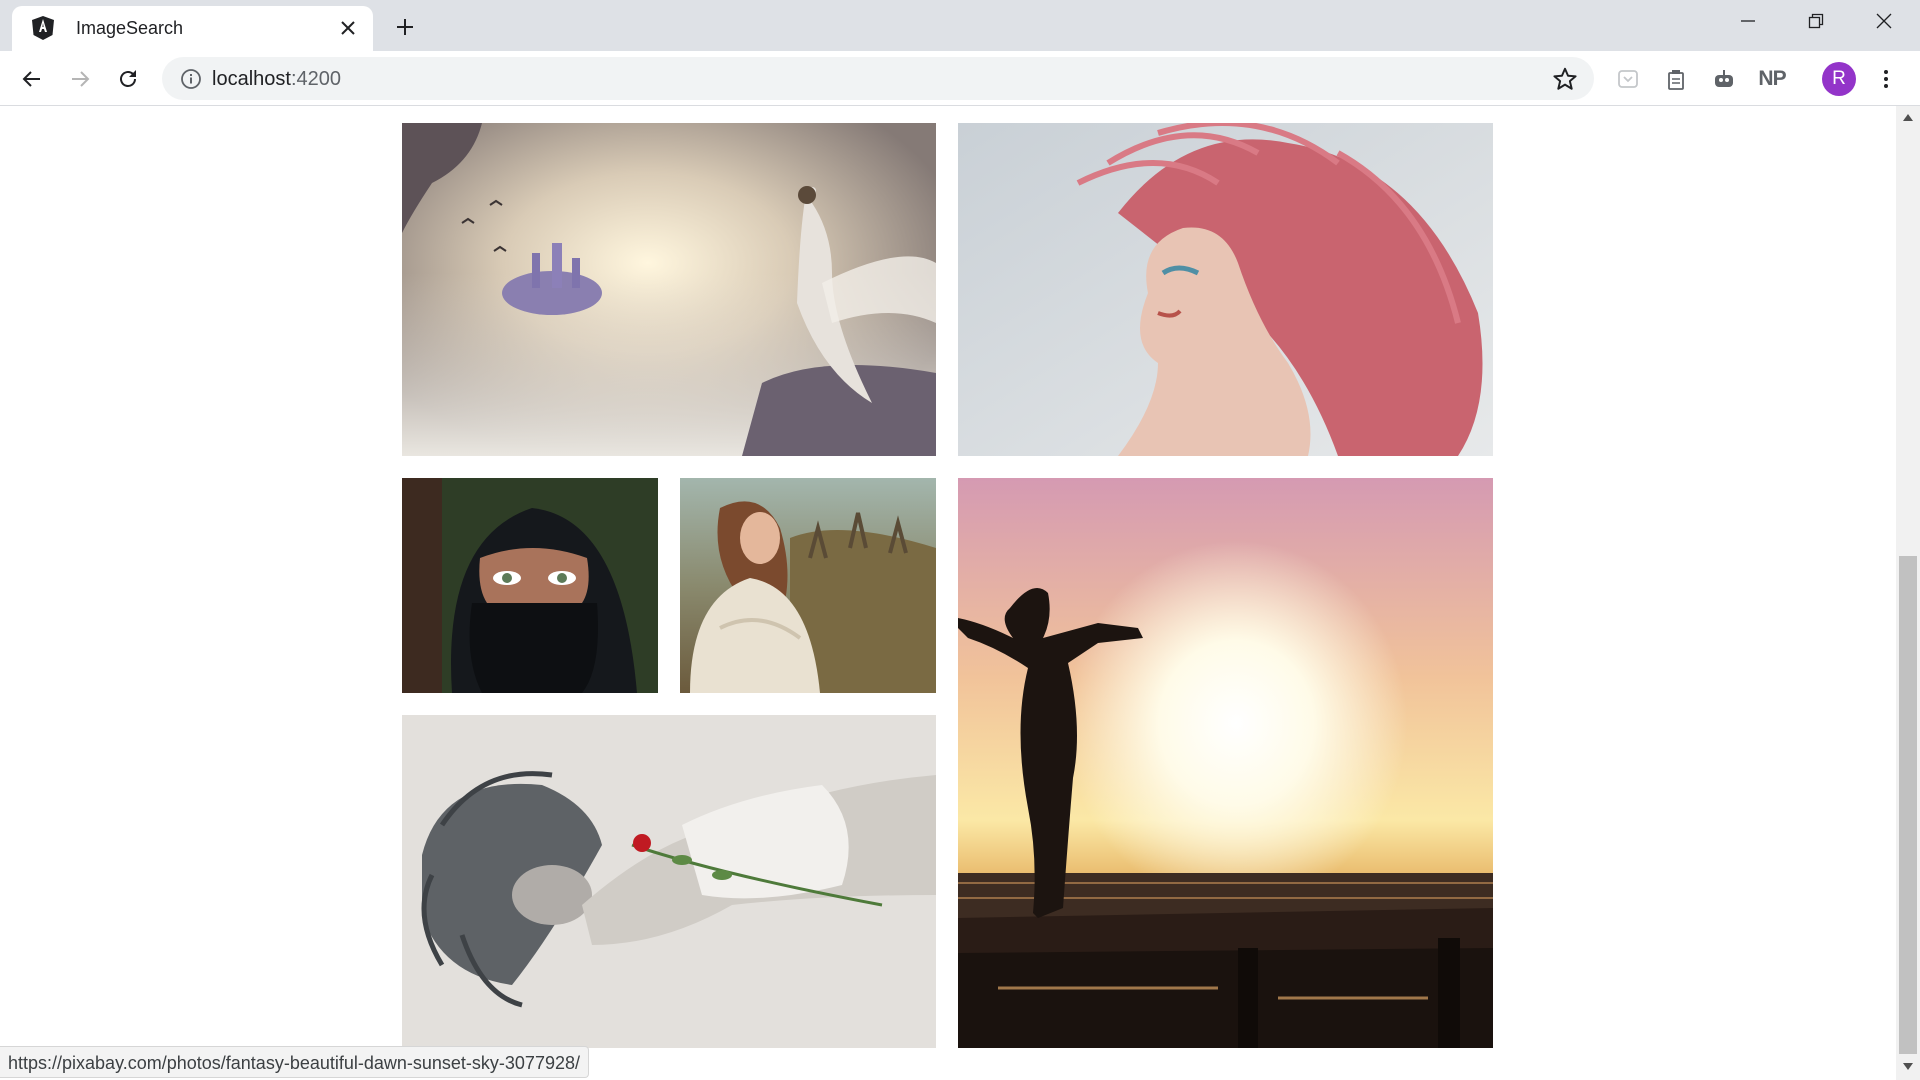 The height and width of the screenshot is (1080, 1920). What do you see at coordinates (1225, 289) in the screenshot?
I see `photo-pink-hair` at bounding box center [1225, 289].